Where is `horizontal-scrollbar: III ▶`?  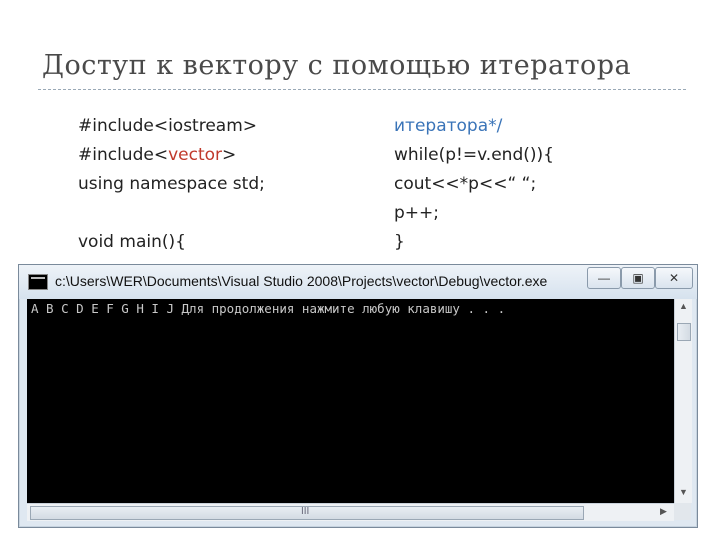
horizontal-scrollbar: III ▶ is located at coordinates (350, 512).